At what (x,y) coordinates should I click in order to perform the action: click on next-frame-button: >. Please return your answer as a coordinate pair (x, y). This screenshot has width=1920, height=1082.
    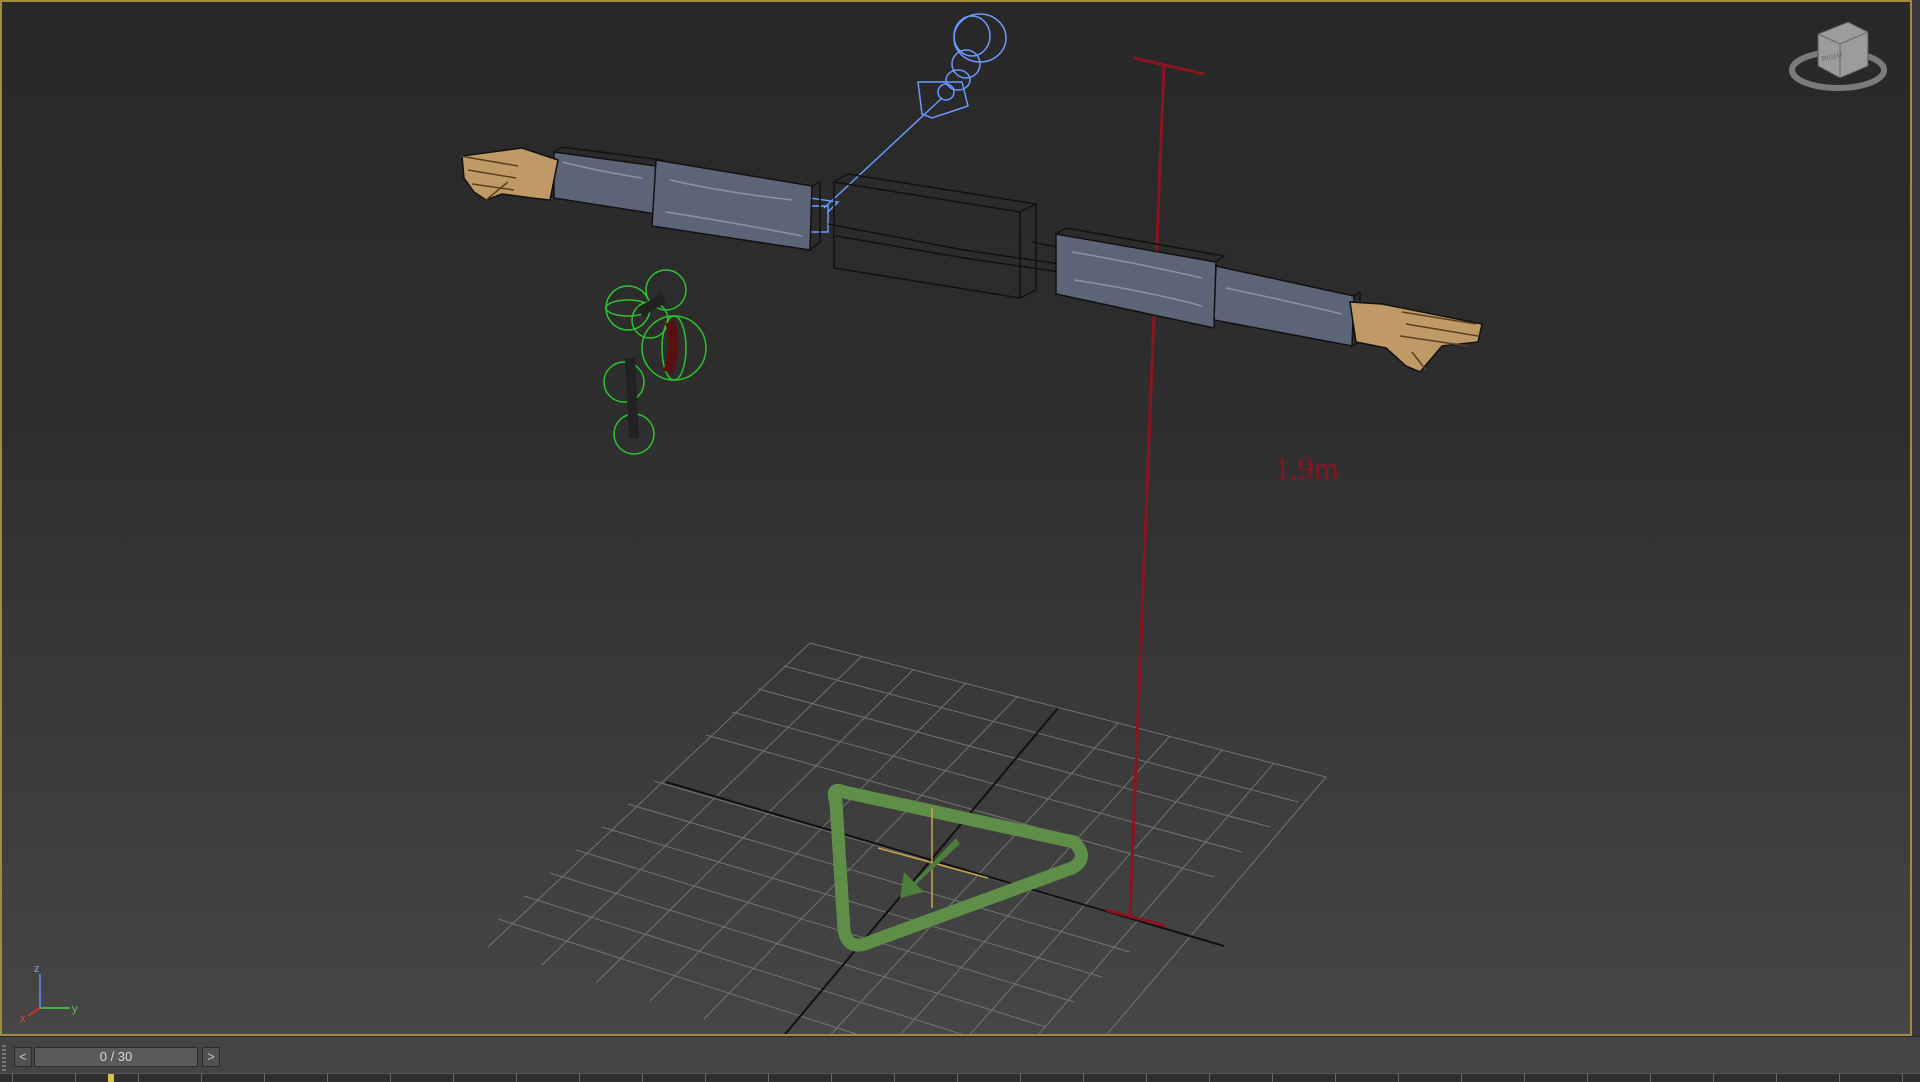
    Looking at the image, I should click on (211, 1057).